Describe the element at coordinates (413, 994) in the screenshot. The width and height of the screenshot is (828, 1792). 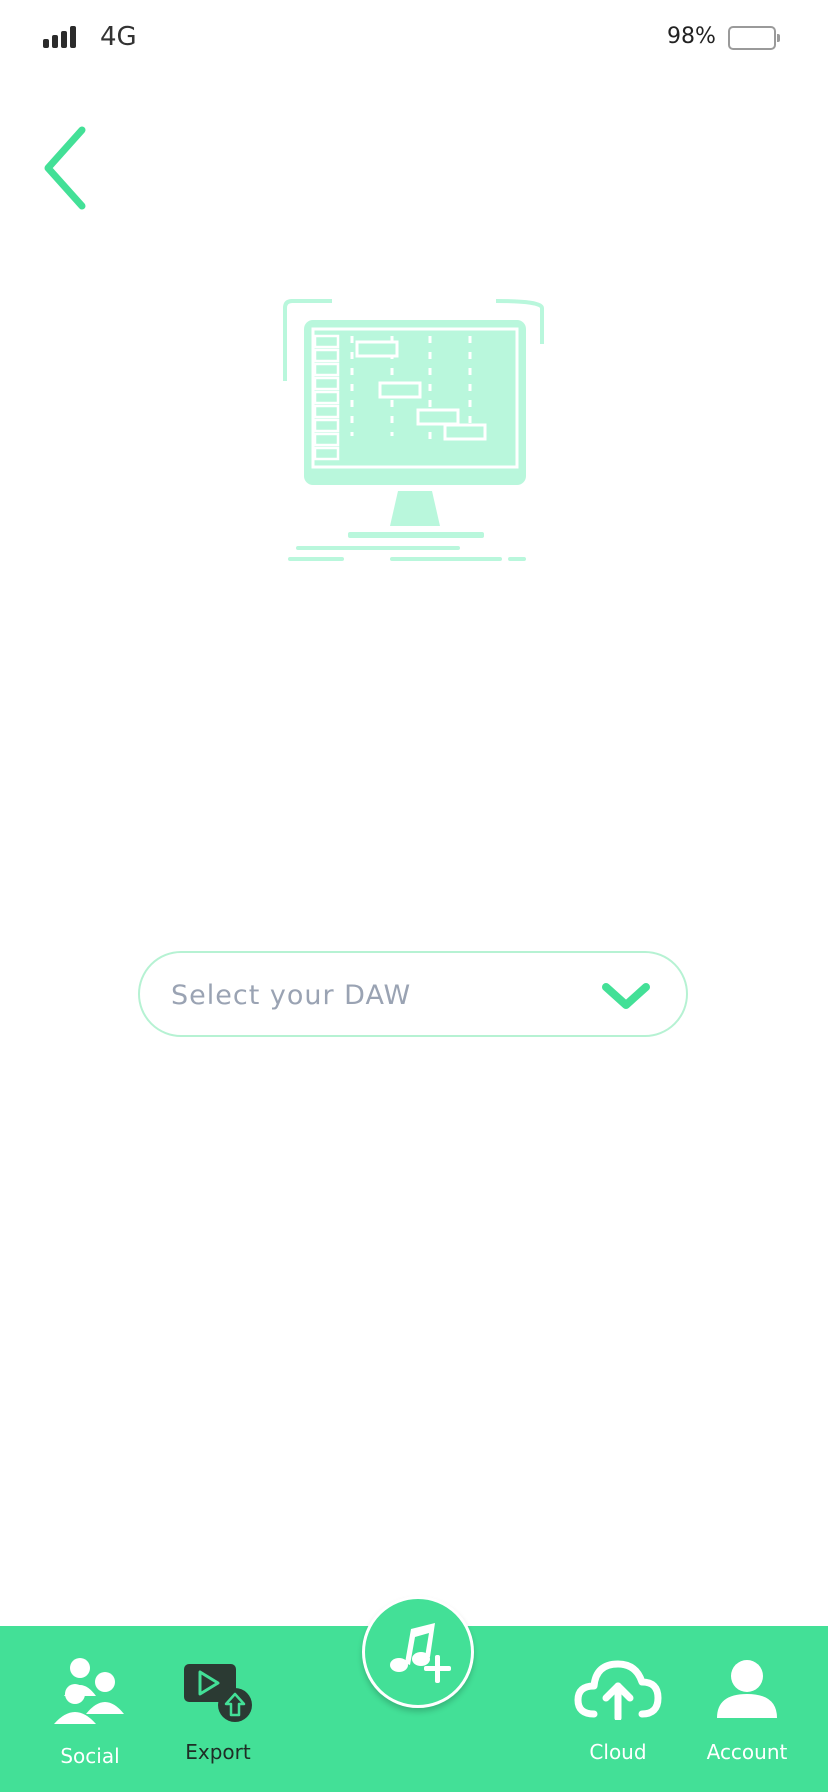
I see `daw-select-dropdown: Select your DAW` at that location.